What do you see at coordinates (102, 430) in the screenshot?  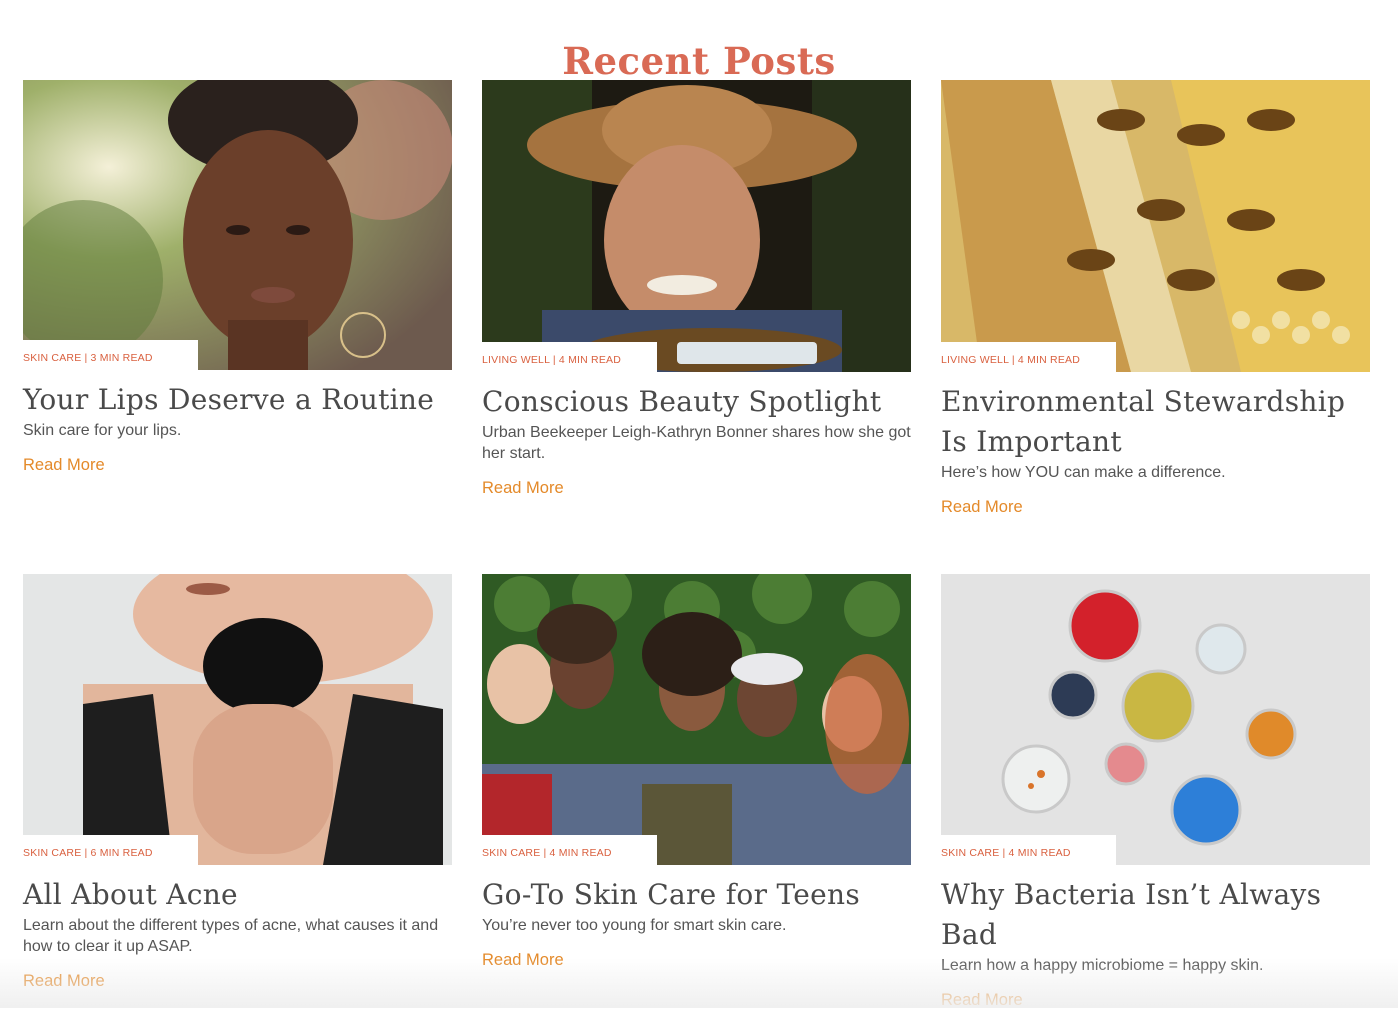 I see `post-excerpt: Skin care for your lips.` at bounding box center [102, 430].